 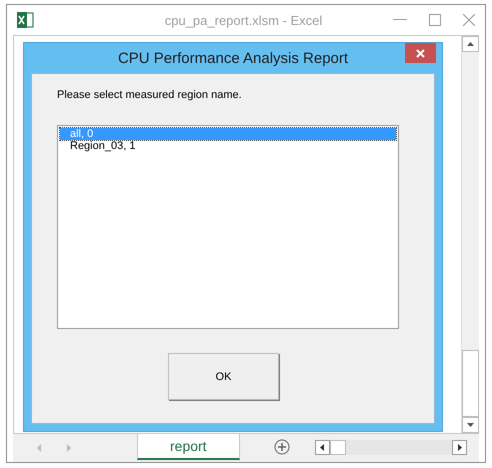 What do you see at coordinates (228, 146) in the screenshot?
I see `list-item: Region_03, 1` at bounding box center [228, 146].